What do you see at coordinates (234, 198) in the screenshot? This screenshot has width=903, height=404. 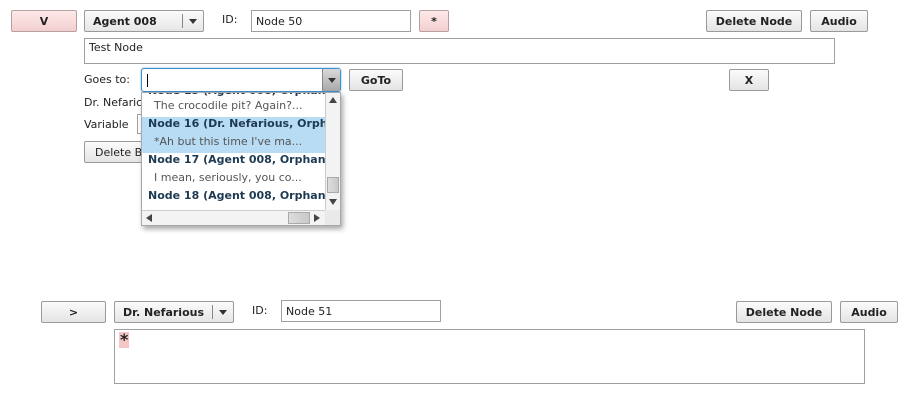 I see `list-item: Node 18 (Agent 008, Orphaned)` at bounding box center [234, 198].